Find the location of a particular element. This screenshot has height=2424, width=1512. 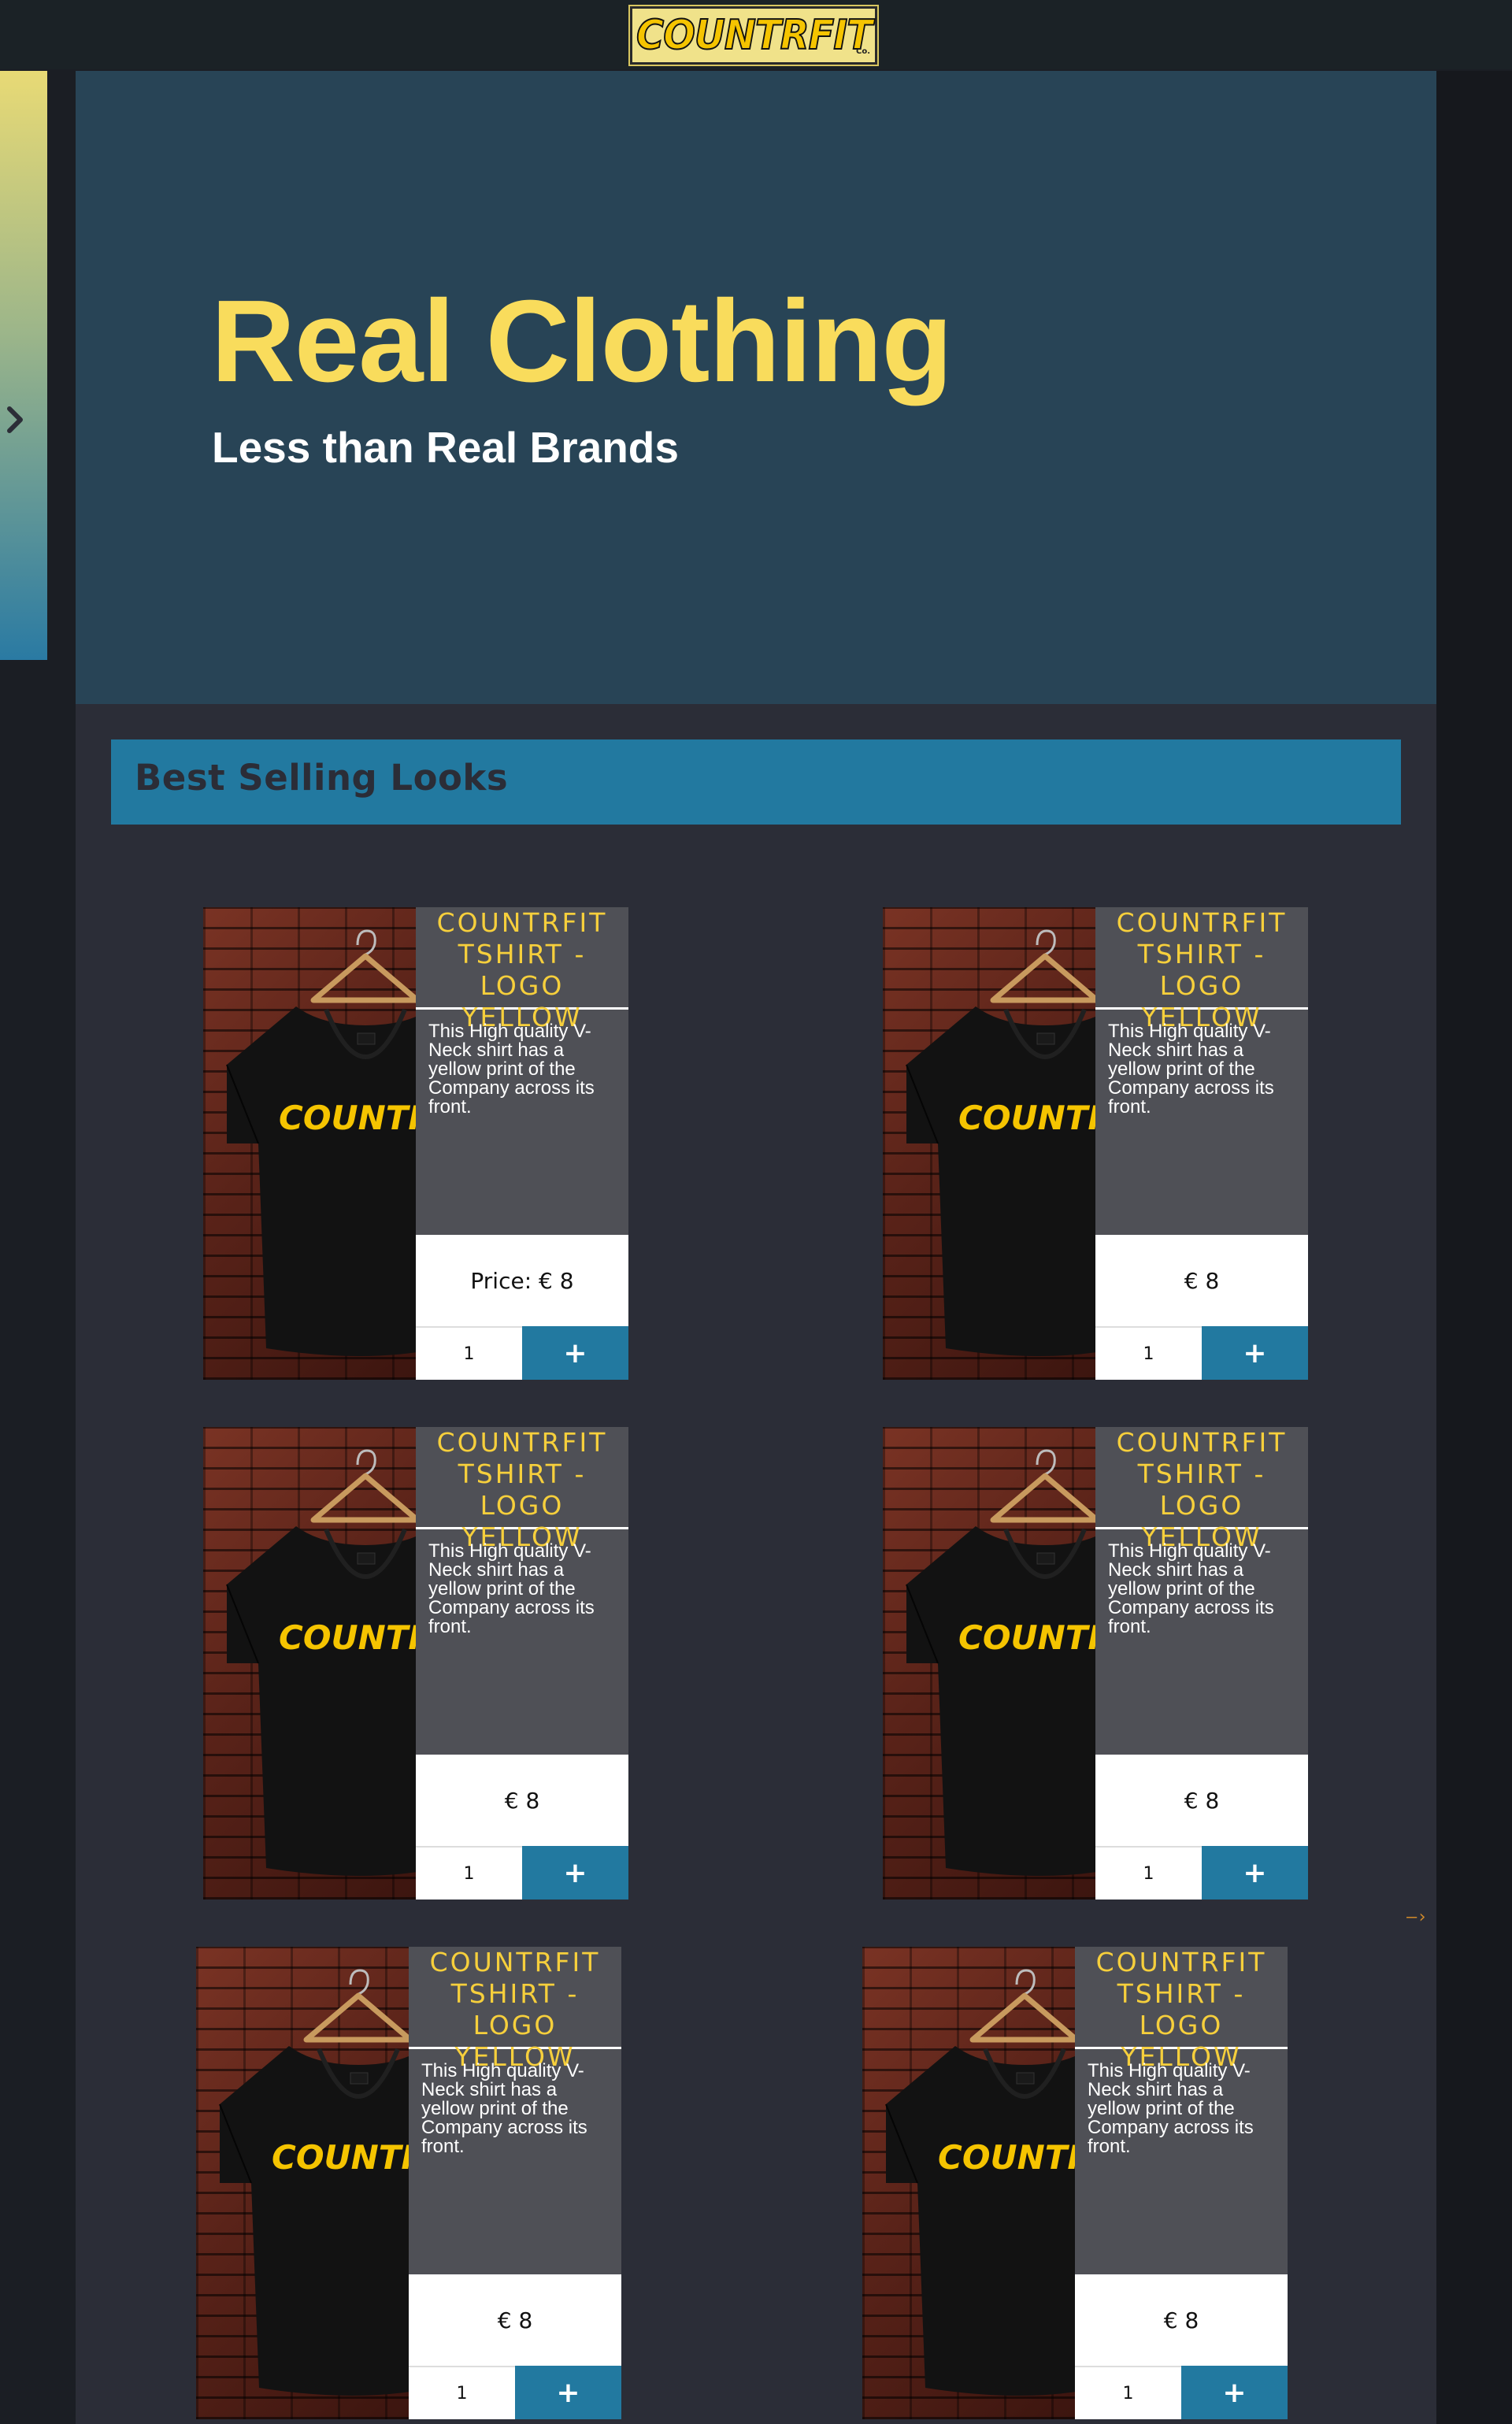

hero-title: Real Clothing is located at coordinates (582, 341).